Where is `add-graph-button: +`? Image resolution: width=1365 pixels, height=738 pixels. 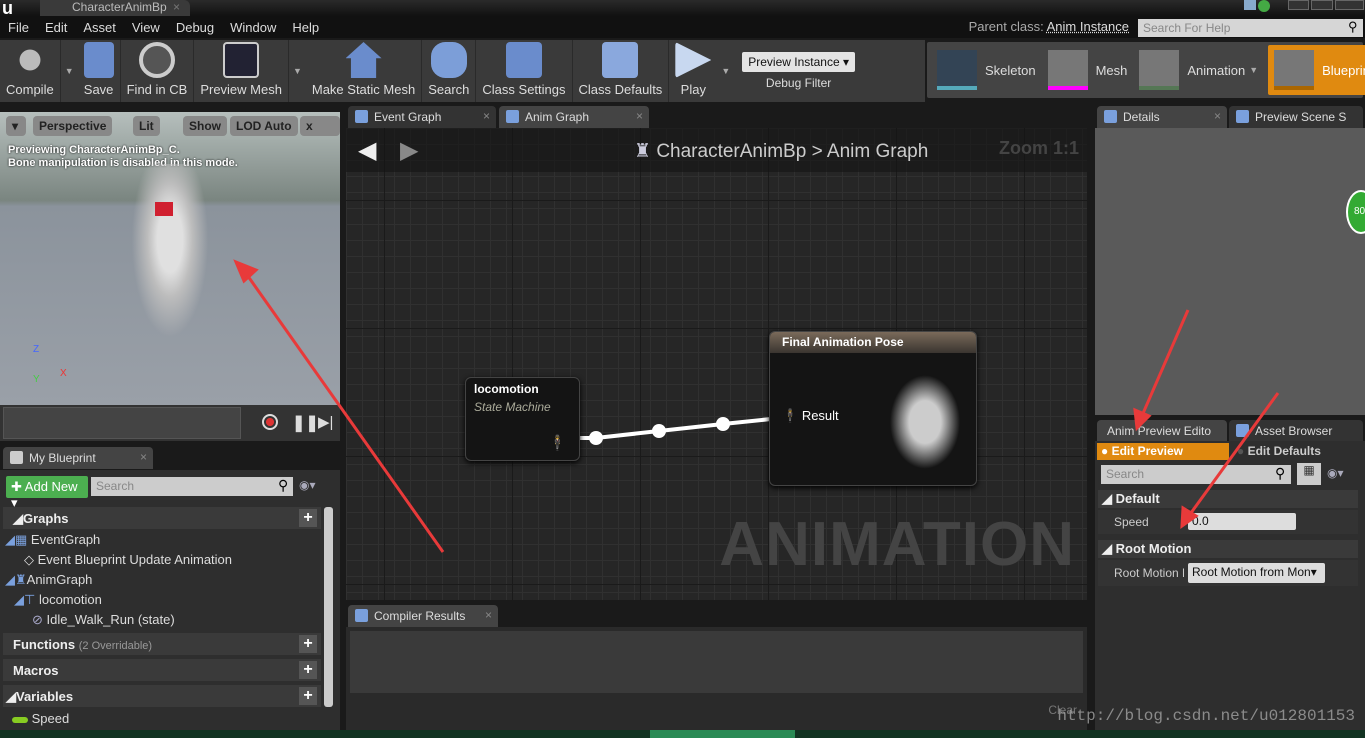
add-graph-button: + is located at coordinates (308, 518).